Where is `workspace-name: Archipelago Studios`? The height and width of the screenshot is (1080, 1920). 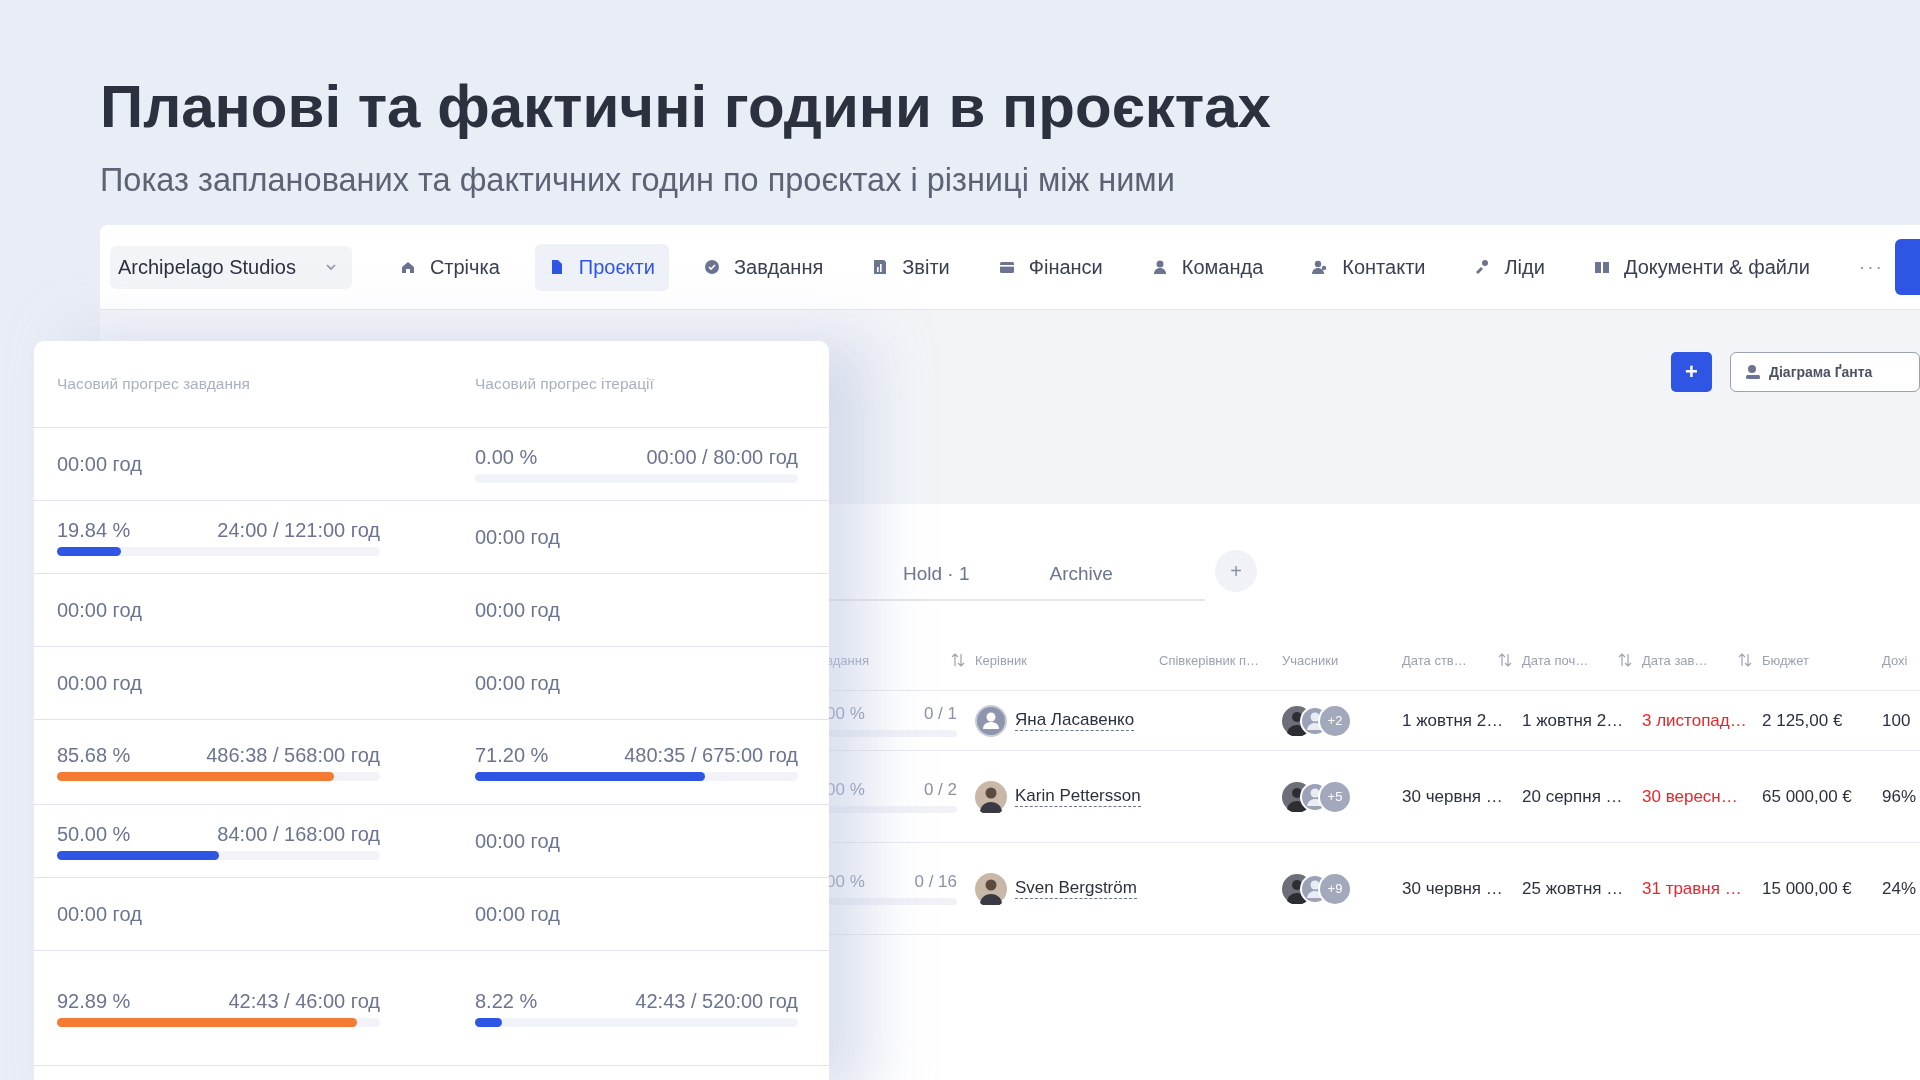 workspace-name: Archipelago Studios is located at coordinates (207, 267).